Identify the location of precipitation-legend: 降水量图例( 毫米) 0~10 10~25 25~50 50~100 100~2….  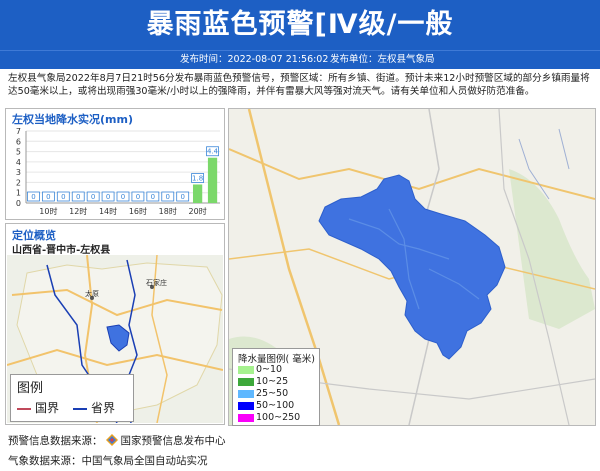
(276, 387).